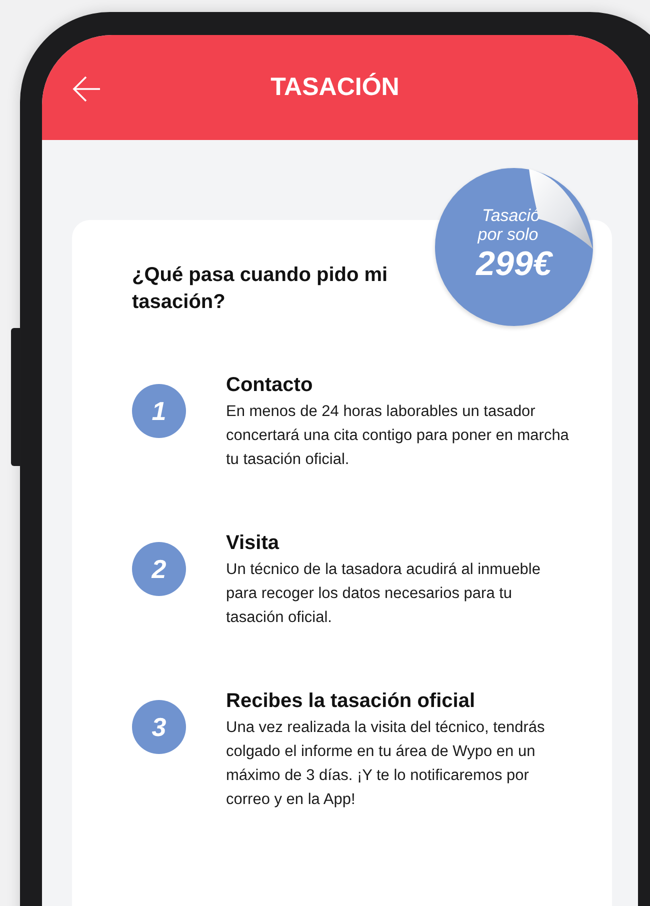 The image size is (650, 906). I want to click on step-number: 3, so click(159, 727).